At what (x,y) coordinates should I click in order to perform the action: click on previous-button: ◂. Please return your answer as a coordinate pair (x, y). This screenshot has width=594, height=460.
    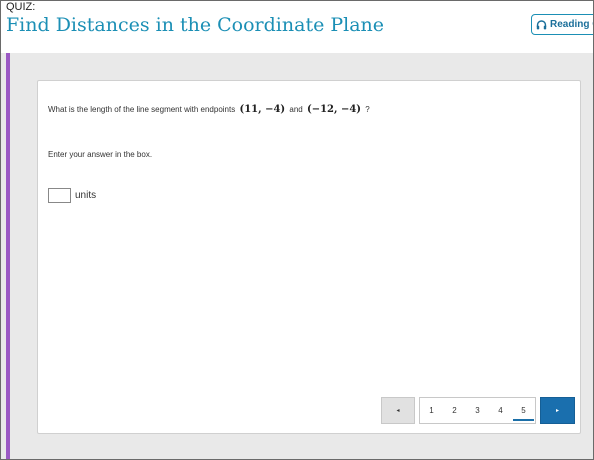
    Looking at the image, I should click on (398, 410).